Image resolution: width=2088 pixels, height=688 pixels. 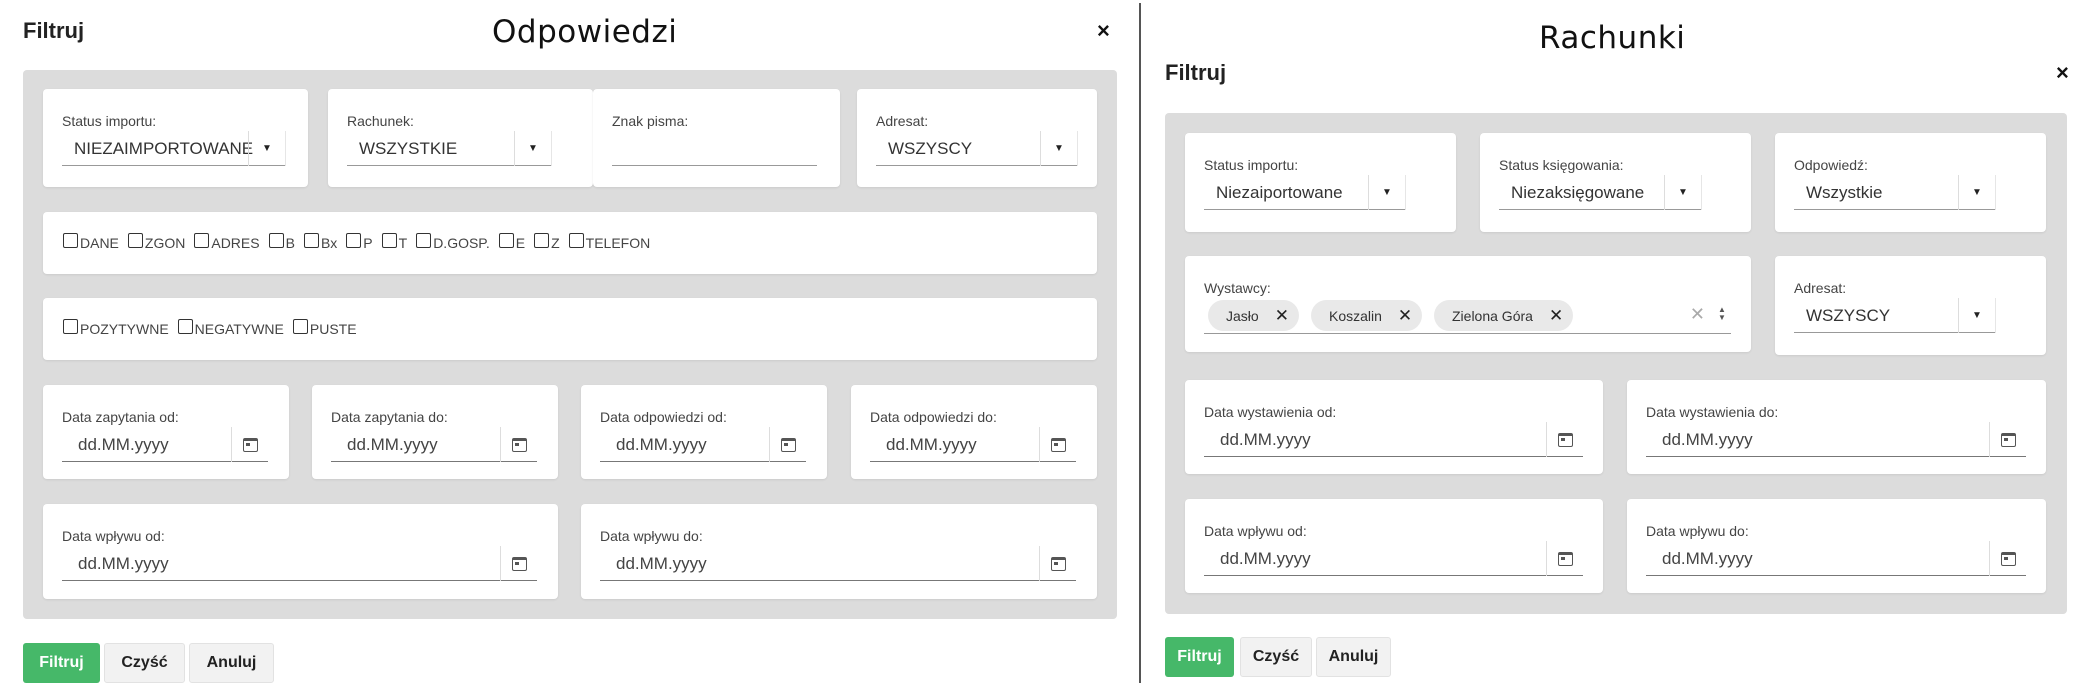 What do you see at coordinates (124, 329) in the screenshot?
I see `checkbox-label: POZYTYWNE` at bounding box center [124, 329].